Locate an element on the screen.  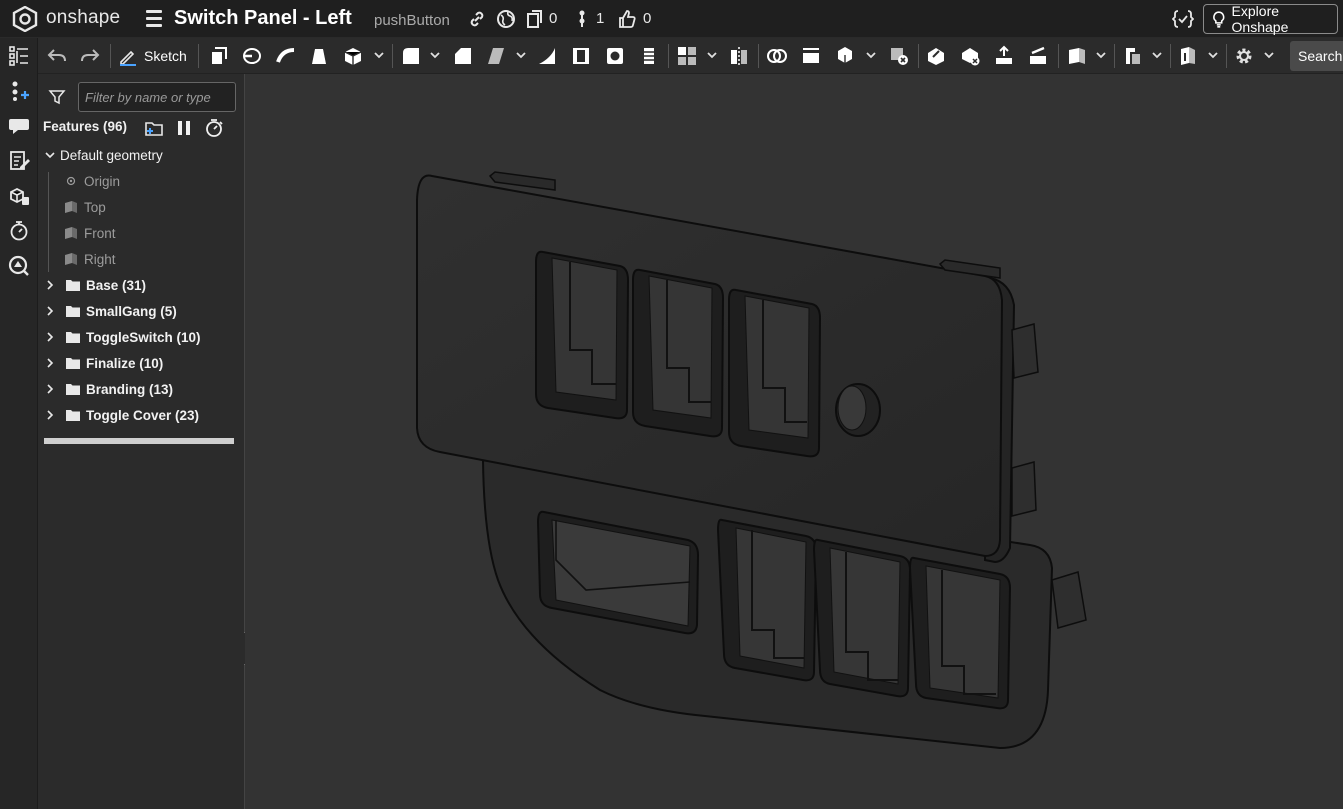
settings-gear-icon is located at coordinates (1244, 56).